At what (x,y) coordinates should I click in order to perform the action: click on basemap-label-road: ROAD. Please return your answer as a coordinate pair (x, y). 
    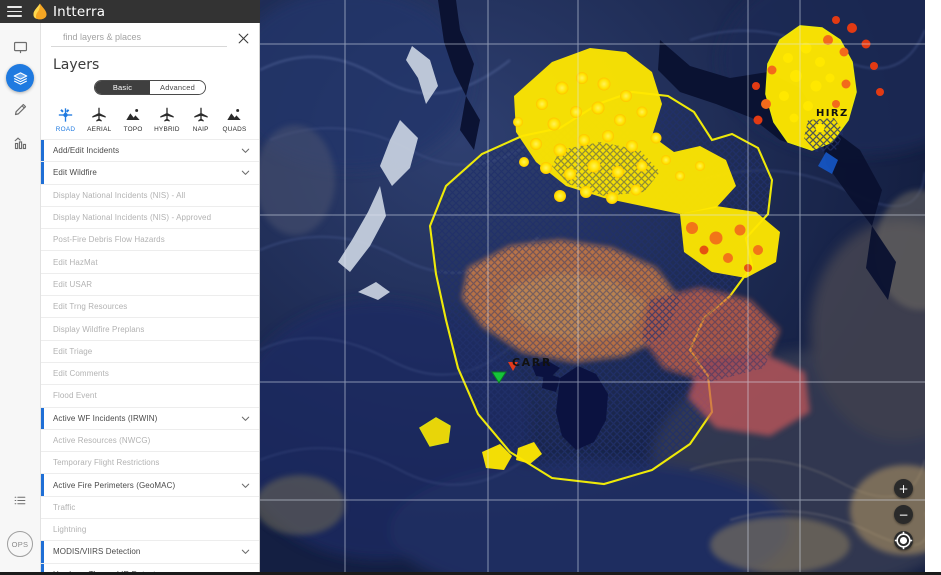
    Looking at the image, I should click on (65, 129).